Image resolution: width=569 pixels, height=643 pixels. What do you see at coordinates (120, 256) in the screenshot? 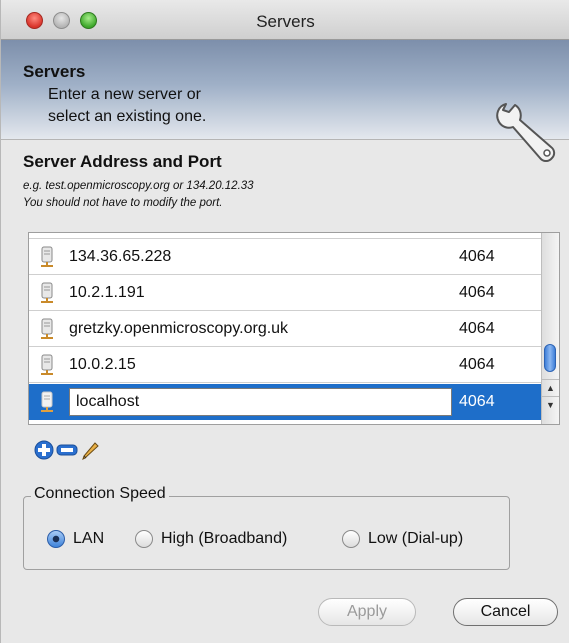
I see `server-host: 134.36.65.228` at bounding box center [120, 256].